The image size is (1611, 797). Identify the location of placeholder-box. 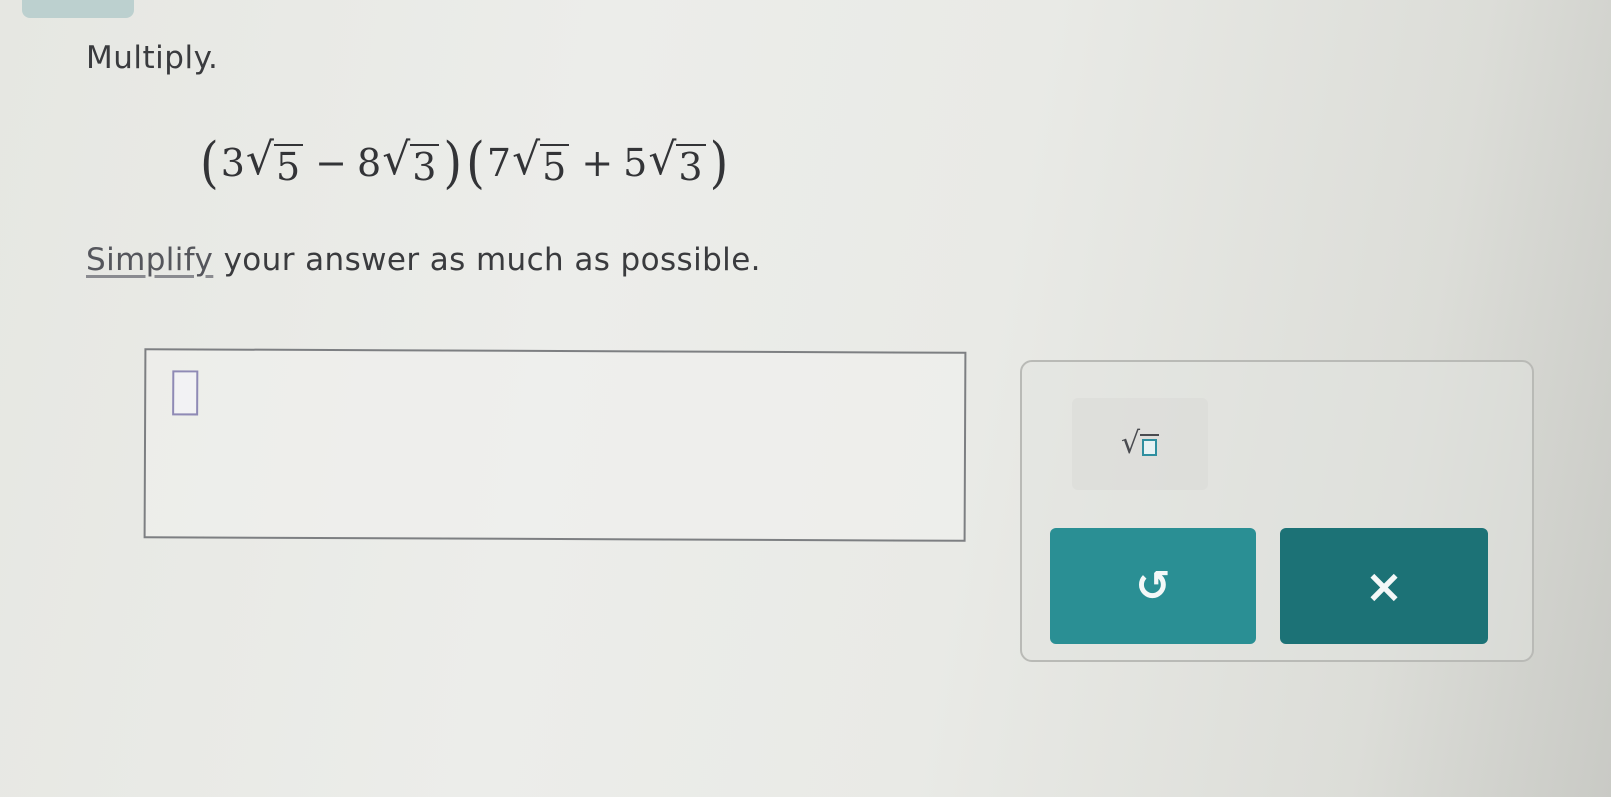
(1150, 446).